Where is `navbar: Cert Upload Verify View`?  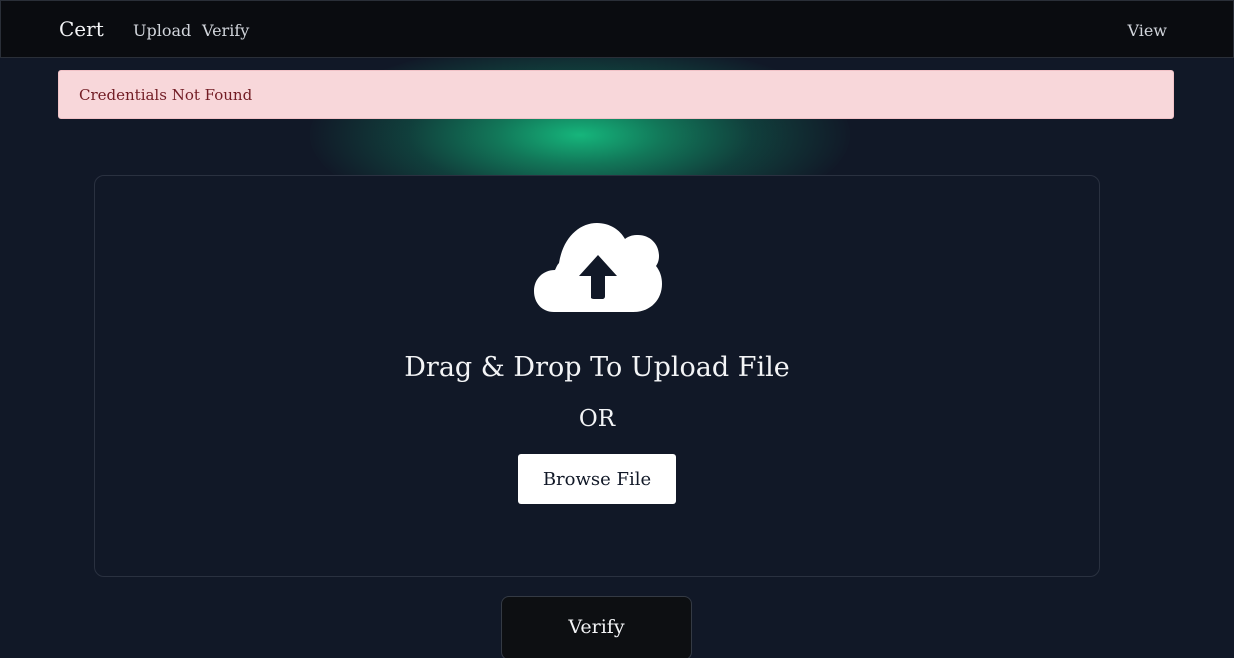
navbar: Cert Upload Verify View is located at coordinates (617, 29).